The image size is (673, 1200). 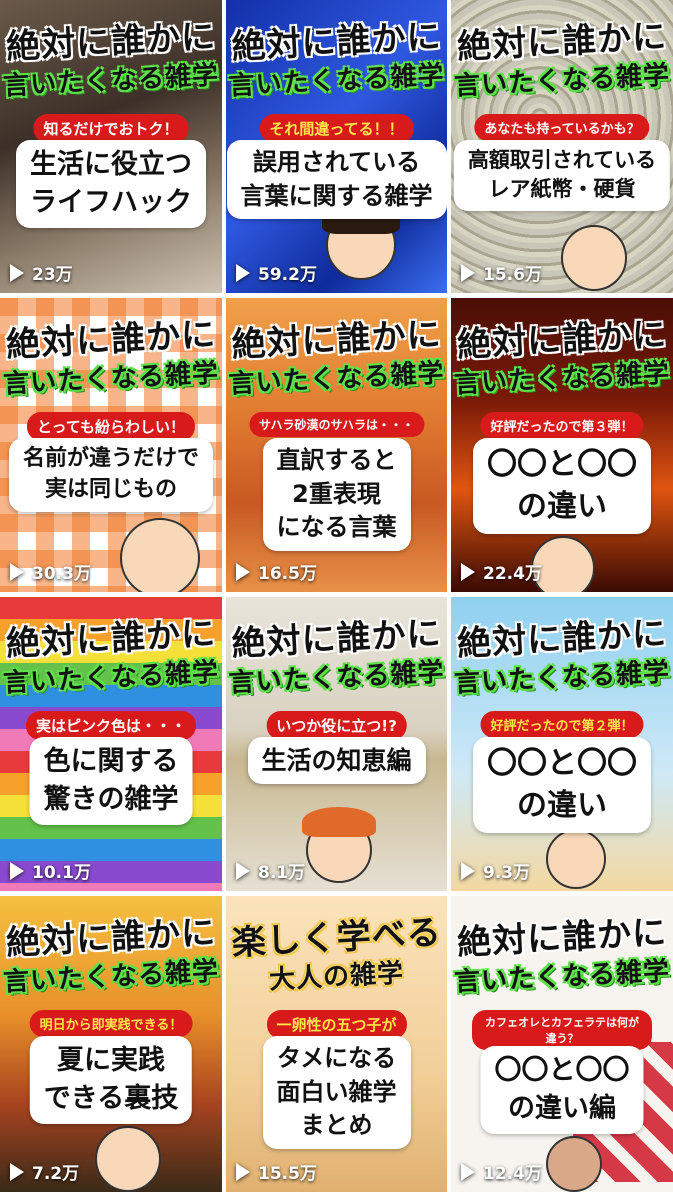 I want to click on thumbnail-caption: タメになる 面白い雑学 まとめ, so click(x=336, y=1092).